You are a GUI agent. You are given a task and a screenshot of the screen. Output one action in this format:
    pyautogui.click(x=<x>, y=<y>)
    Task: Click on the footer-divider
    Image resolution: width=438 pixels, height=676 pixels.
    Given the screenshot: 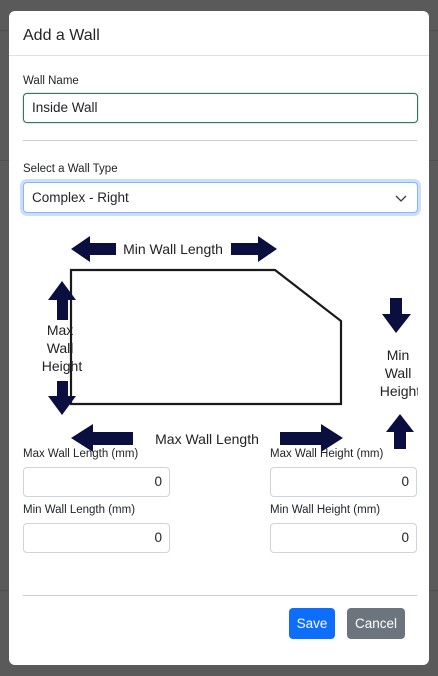 What is the action you would take?
    pyautogui.click(x=220, y=595)
    